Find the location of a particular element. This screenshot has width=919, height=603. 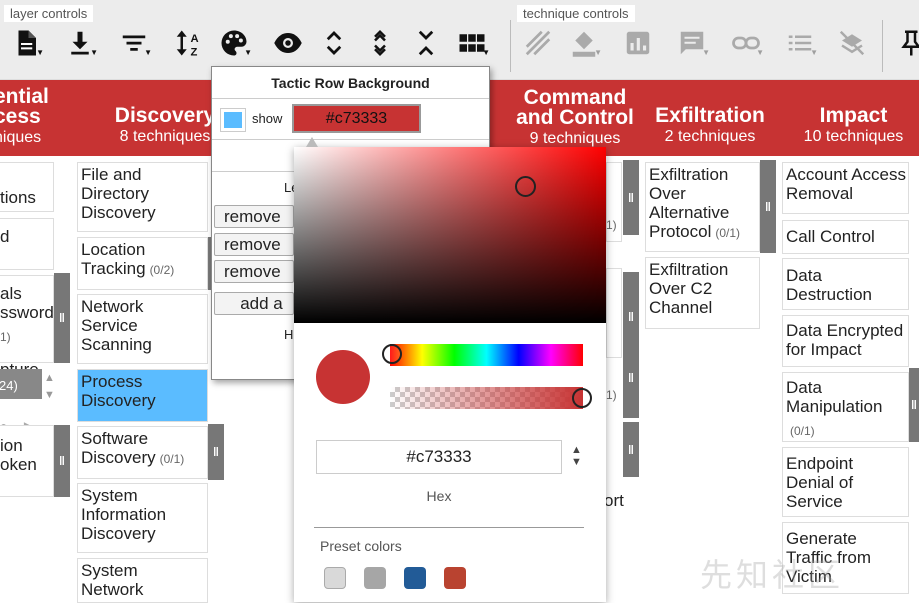

technique-cell: d is located at coordinates (27, 244).